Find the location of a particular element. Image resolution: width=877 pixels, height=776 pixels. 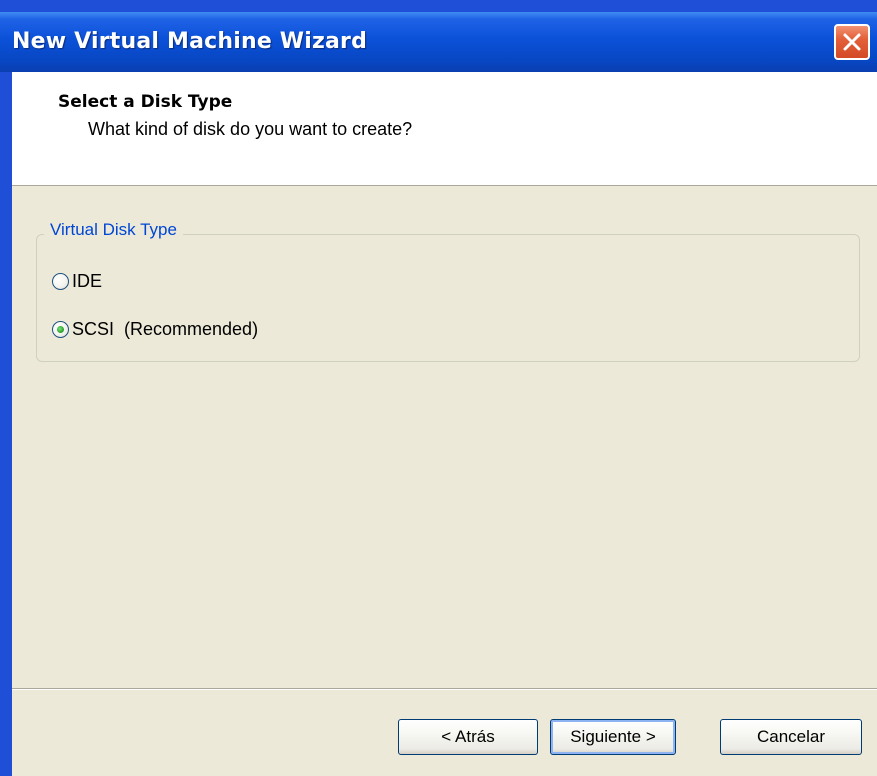

close-icon is located at coordinates (852, 42).